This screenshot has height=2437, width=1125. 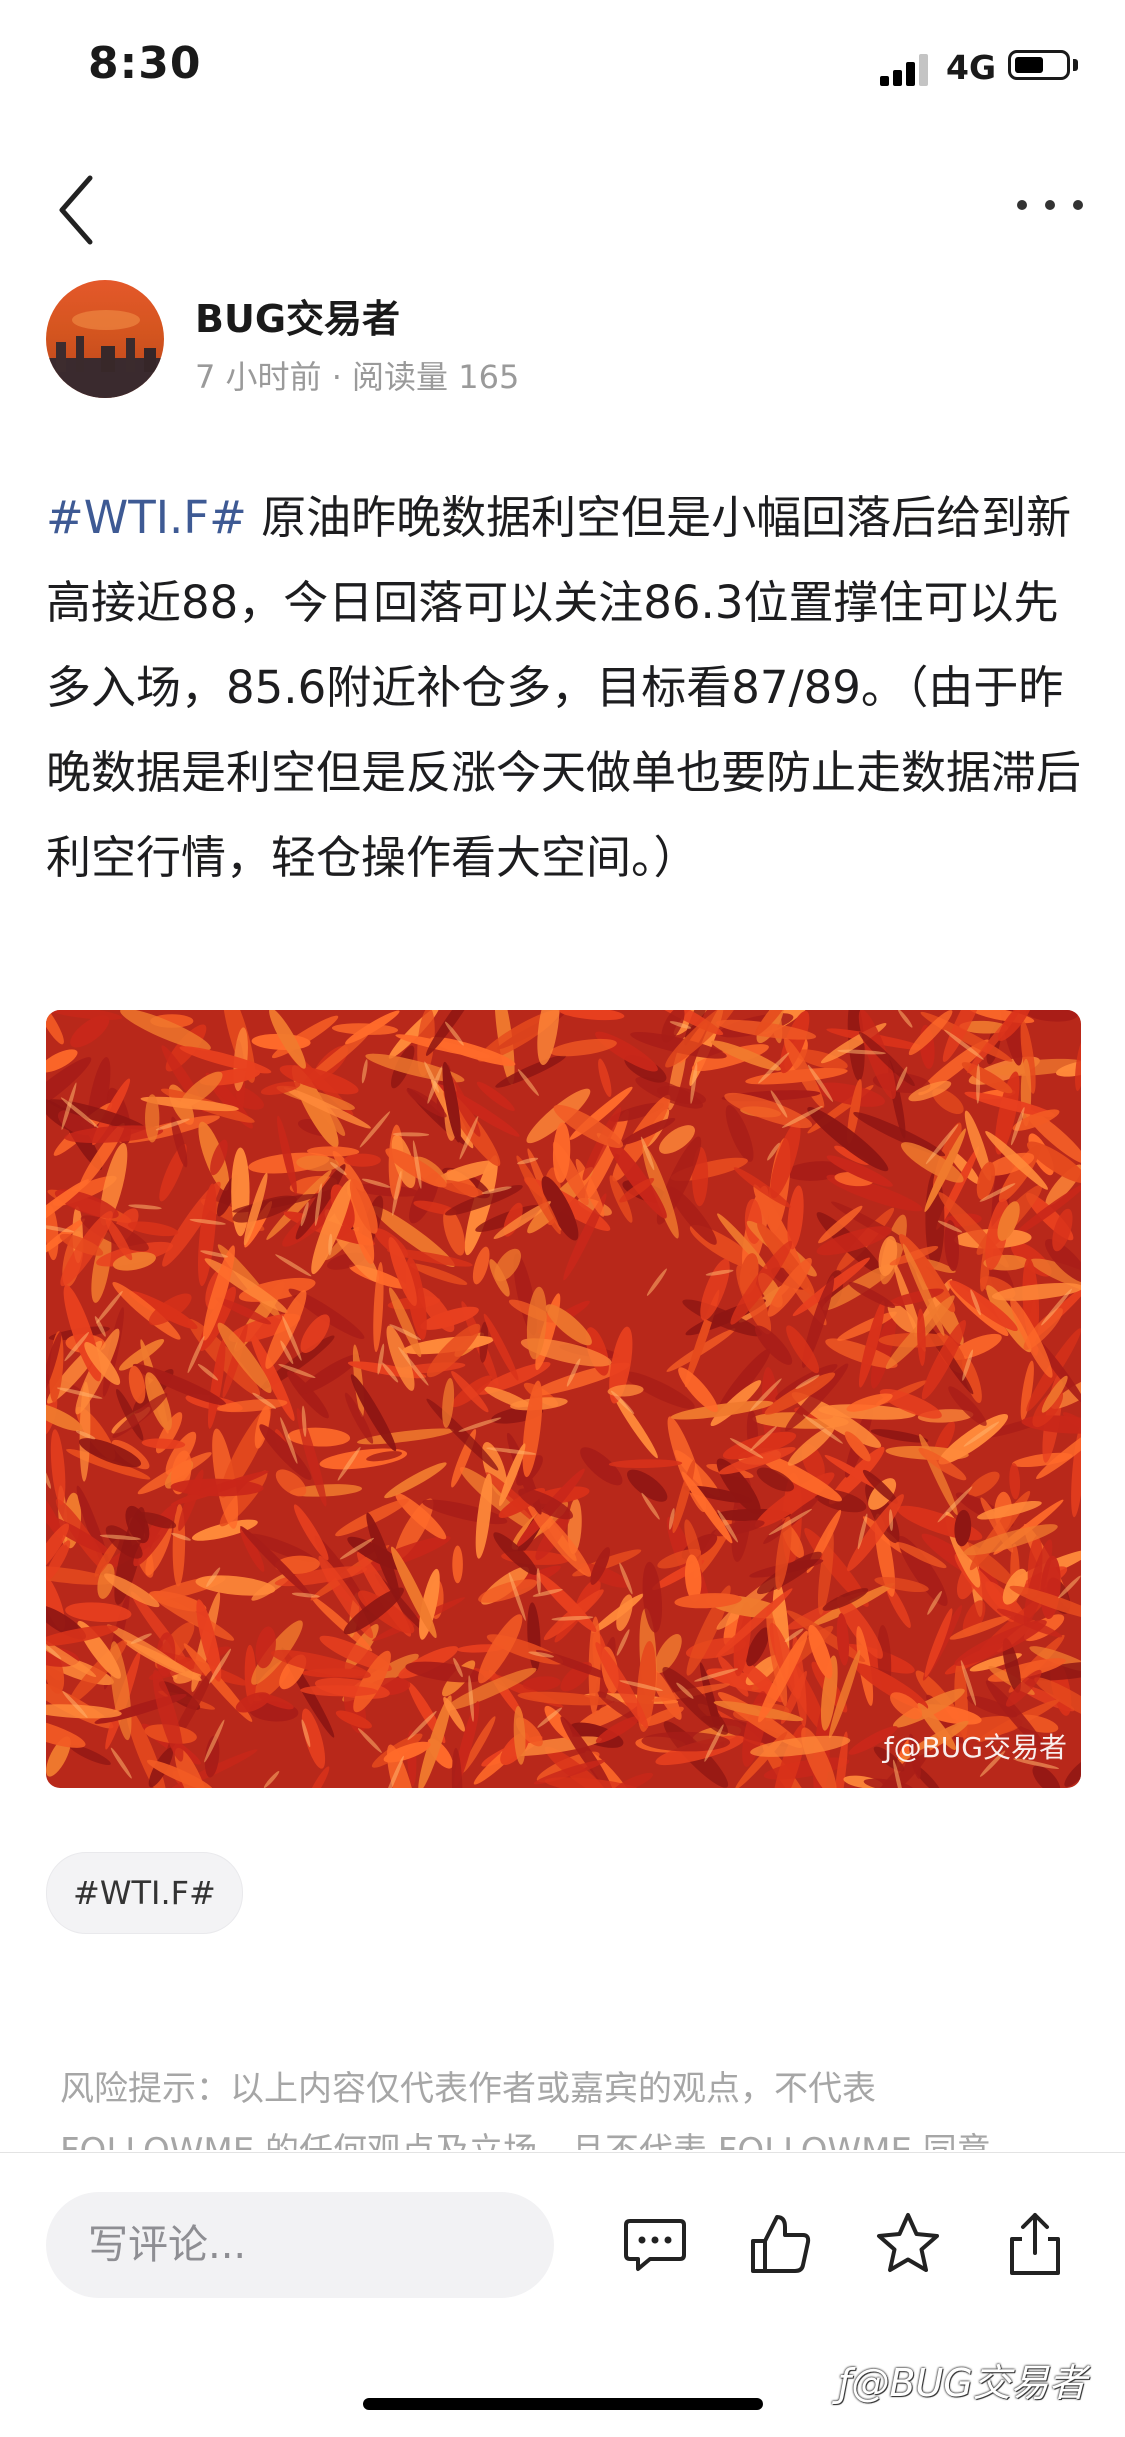 I want to click on like-icon, so click(x=781, y=2244).